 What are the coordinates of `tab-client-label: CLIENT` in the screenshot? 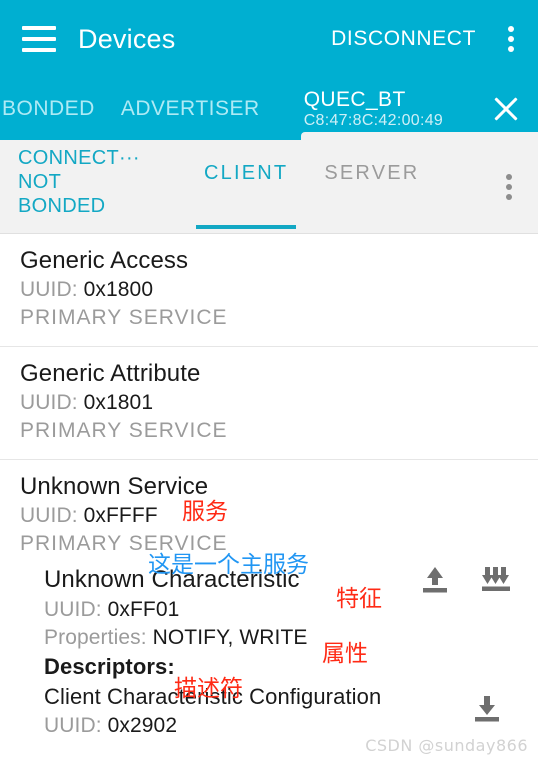 It's located at (246, 173).